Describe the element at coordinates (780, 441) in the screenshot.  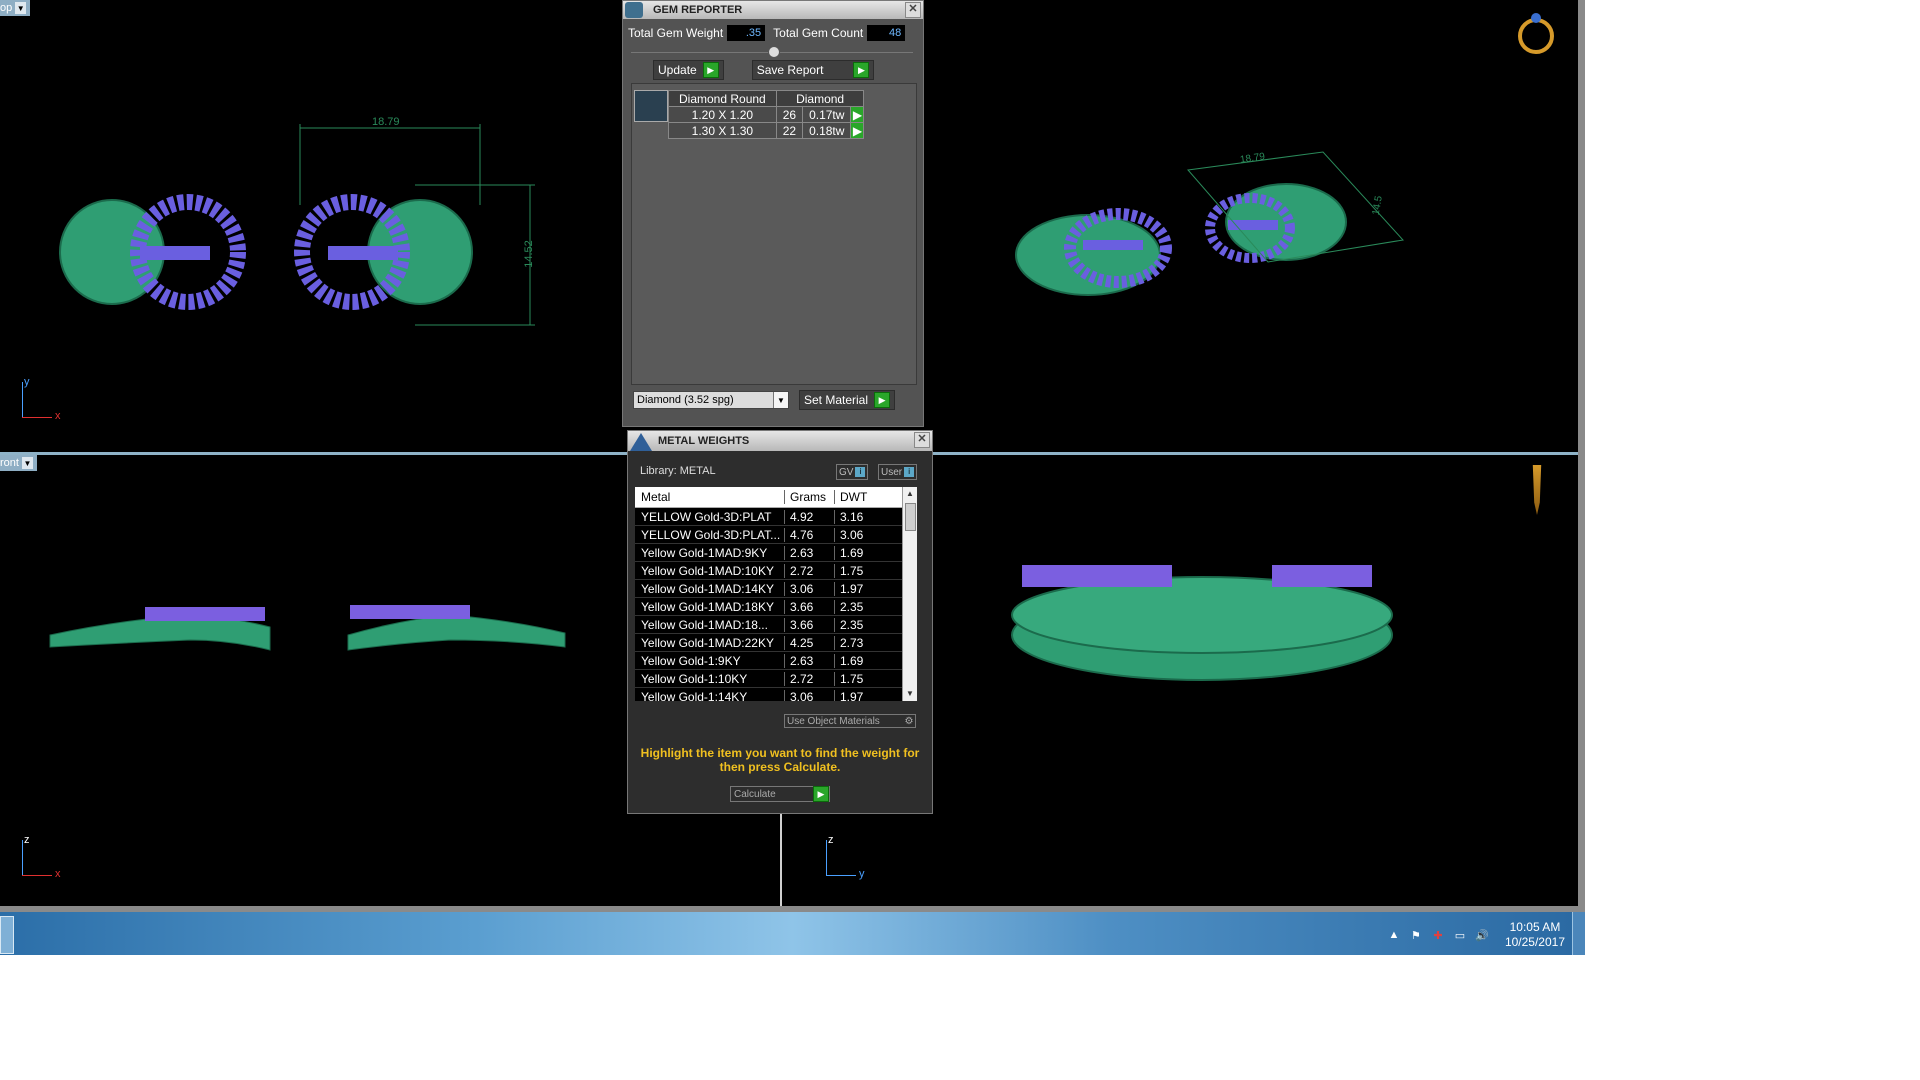
I see `metal-weights-titlebar: METAL WEIGHTS ✕` at that location.